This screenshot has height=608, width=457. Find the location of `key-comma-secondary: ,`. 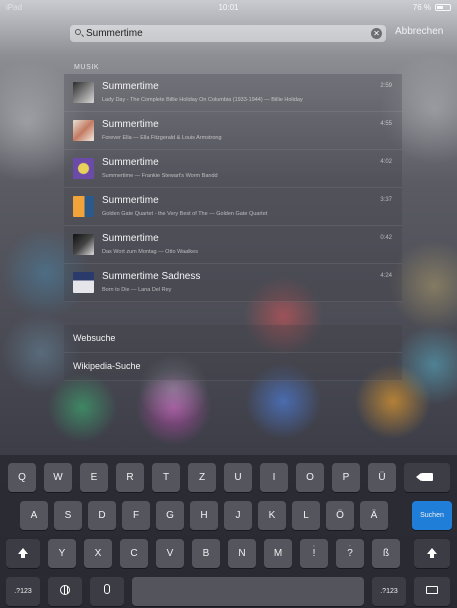

key-comma-secondary: , is located at coordinates (314, 545).